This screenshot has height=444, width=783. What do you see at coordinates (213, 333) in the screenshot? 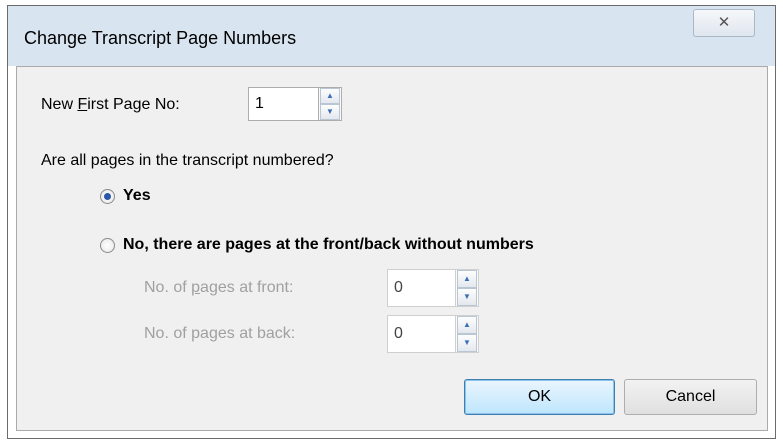
I see `back-pages-label-hotkey: g` at bounding box center [213, 333].